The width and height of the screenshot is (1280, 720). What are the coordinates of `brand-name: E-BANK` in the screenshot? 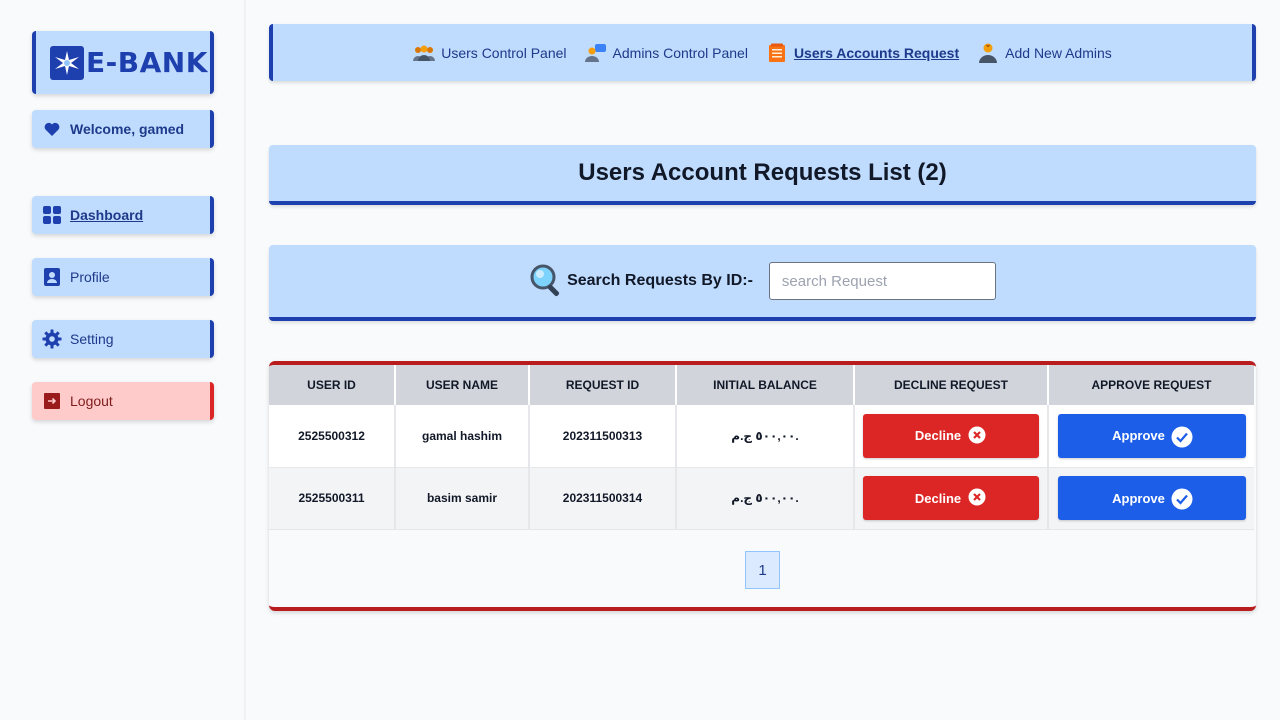 It's located at (147, 62).